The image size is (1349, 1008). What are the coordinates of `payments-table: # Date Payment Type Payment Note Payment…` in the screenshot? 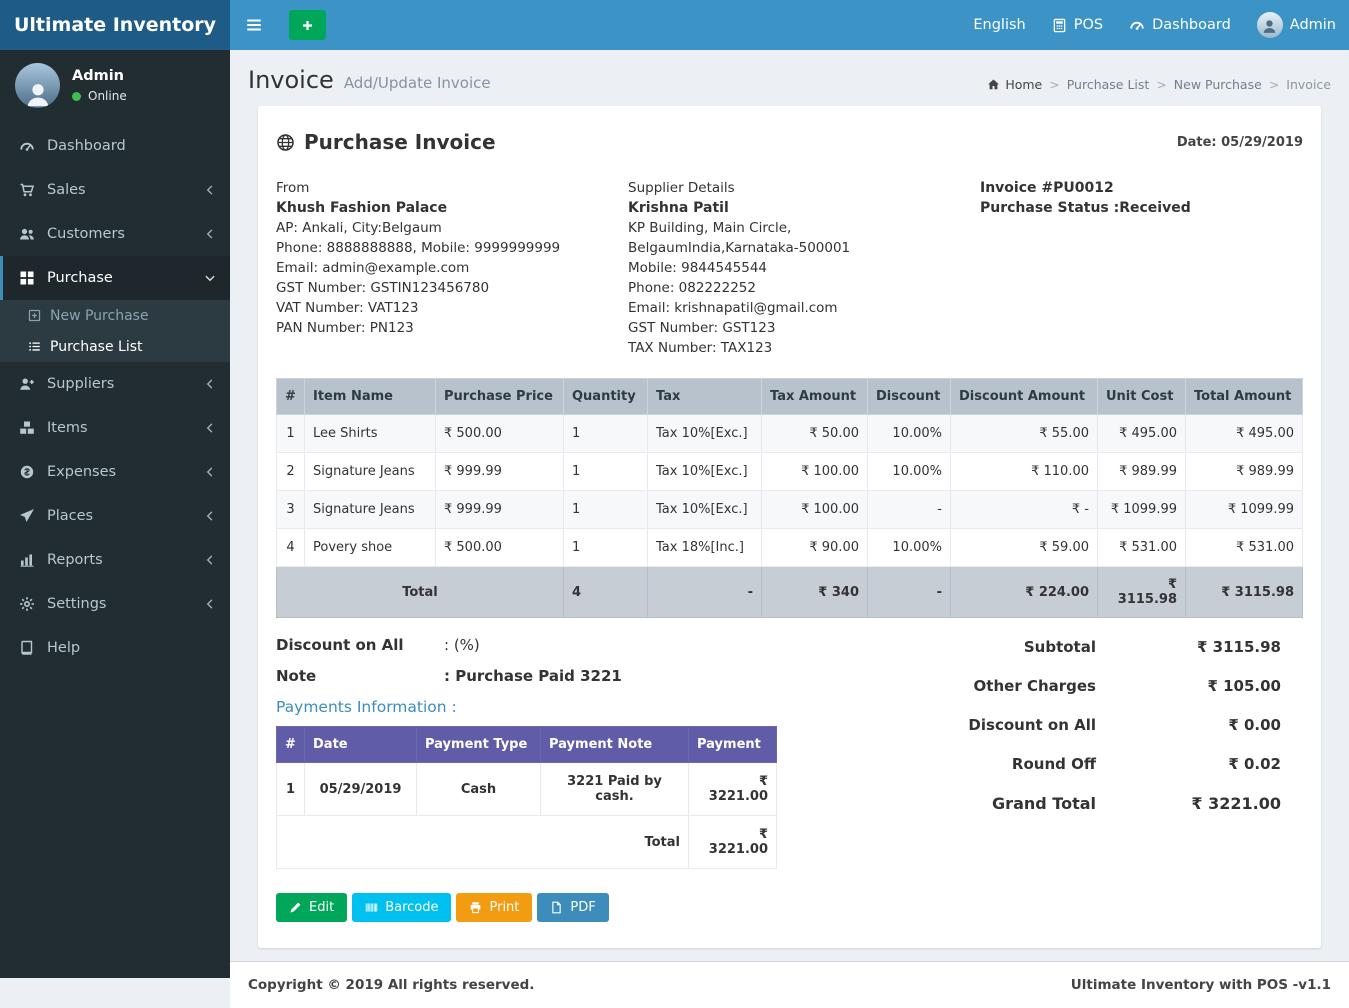 It's located at (526, 797).